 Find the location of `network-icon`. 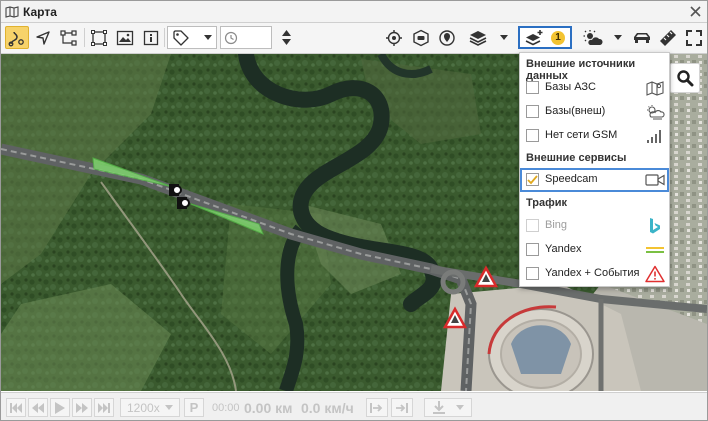

network-icon is located at coordinates (68, 37).